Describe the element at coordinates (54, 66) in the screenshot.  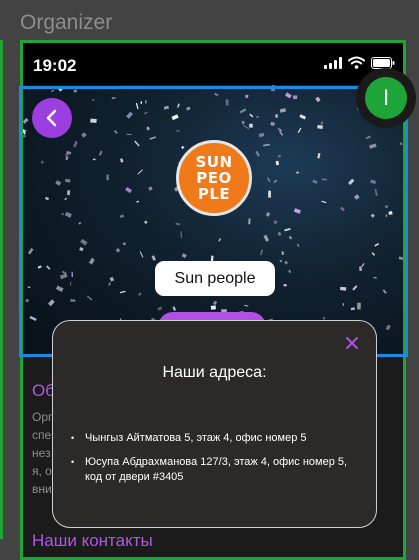
I see `status-time: 19:02` at that location.